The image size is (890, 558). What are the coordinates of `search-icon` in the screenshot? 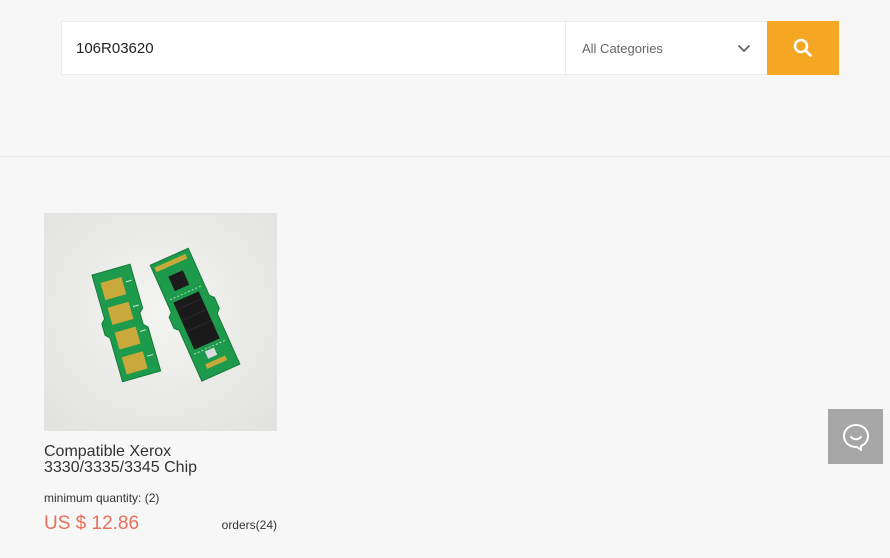 It's located at (802, 47).